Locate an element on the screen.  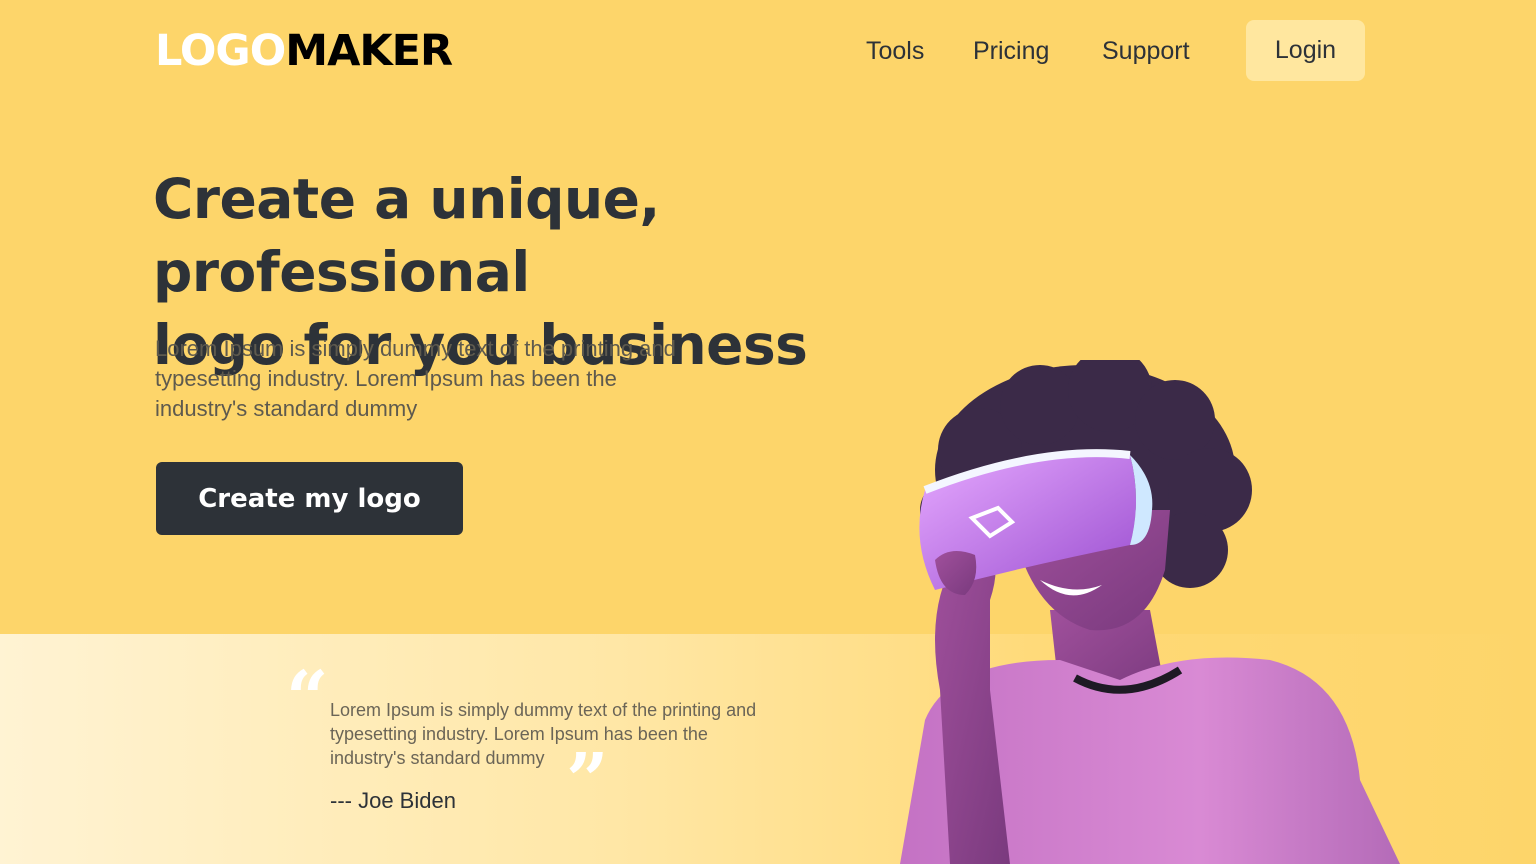
logo: LOGOMAKER is located at coordinates (304, 51).